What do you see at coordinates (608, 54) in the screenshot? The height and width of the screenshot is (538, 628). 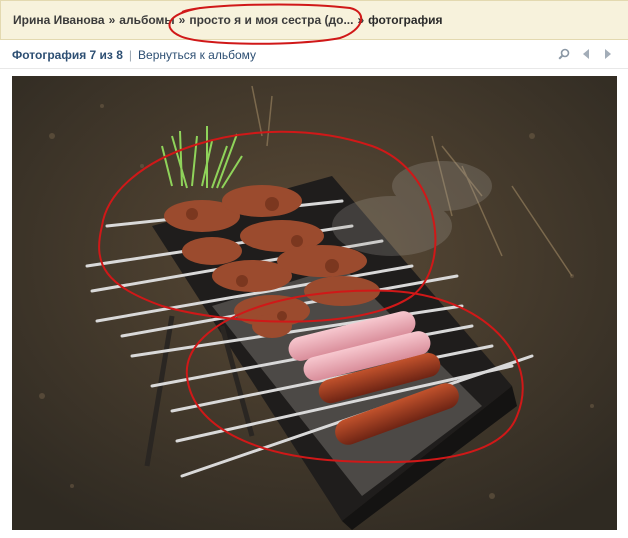 I see `next-arrow-icon` at bounding box center [608, 54].